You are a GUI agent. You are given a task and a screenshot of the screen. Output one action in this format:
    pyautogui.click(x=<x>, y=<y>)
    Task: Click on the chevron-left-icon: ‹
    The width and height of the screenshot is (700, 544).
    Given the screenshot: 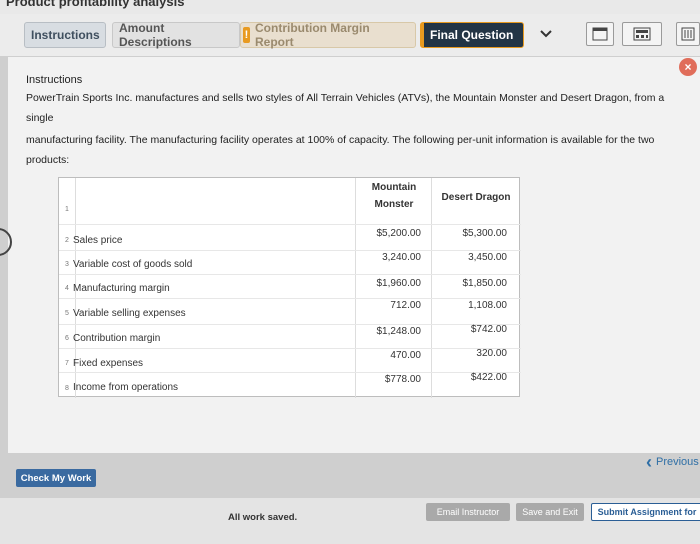 What is the action you would take?
    pyautogui.click(x=649, y=461)
    